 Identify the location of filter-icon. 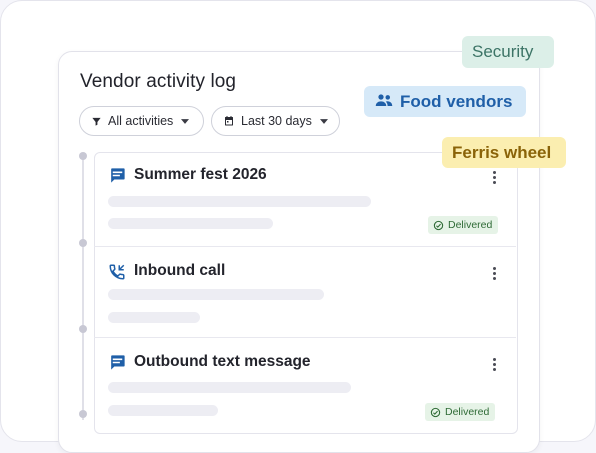
(96, 121).